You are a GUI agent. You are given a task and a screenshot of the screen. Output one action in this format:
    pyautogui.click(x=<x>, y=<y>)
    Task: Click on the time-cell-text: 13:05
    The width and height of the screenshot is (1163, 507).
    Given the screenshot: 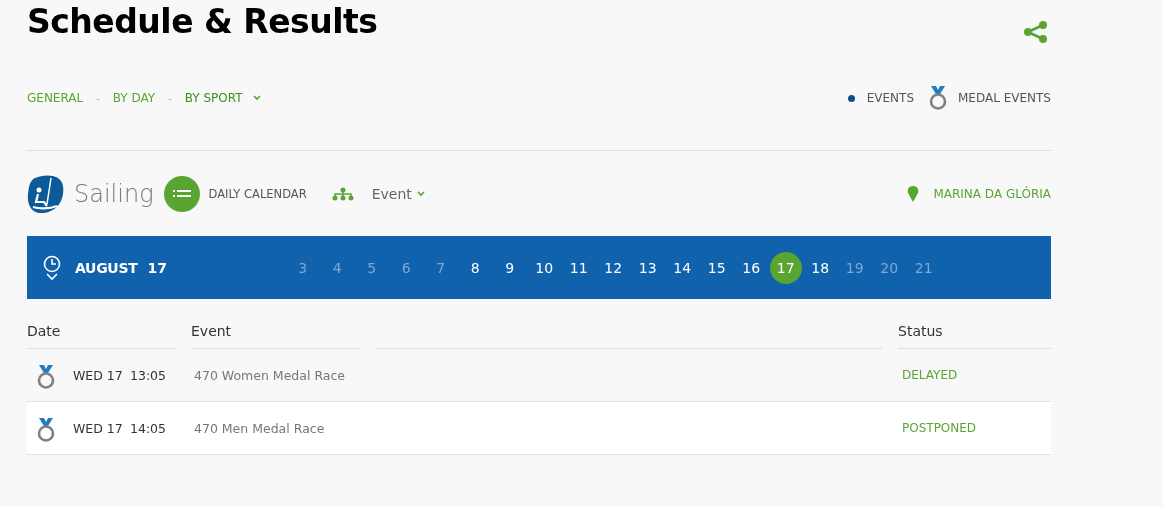 What is the action you would take?
    pyautogui.click(x=149, y=375)
    